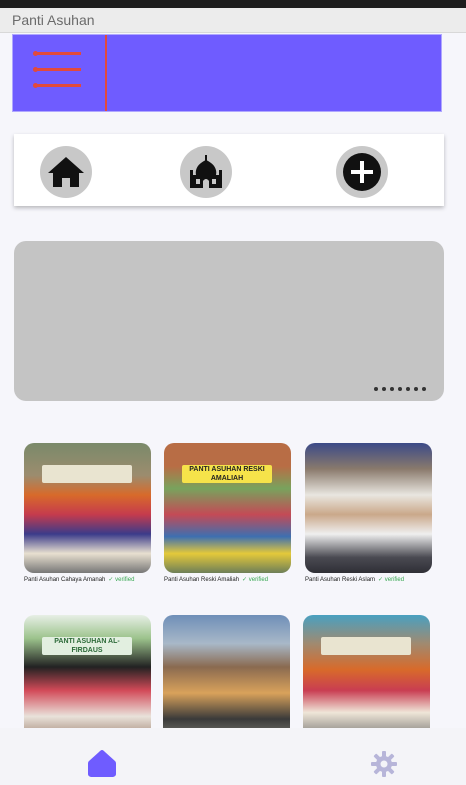 This screenshot has height=785, width=466. What do you see at coordinates (65, 580) in the screenshot?
I see `panti-name: Panti Asuhan Cahaya Amanah` at bounding box center [65, 580].